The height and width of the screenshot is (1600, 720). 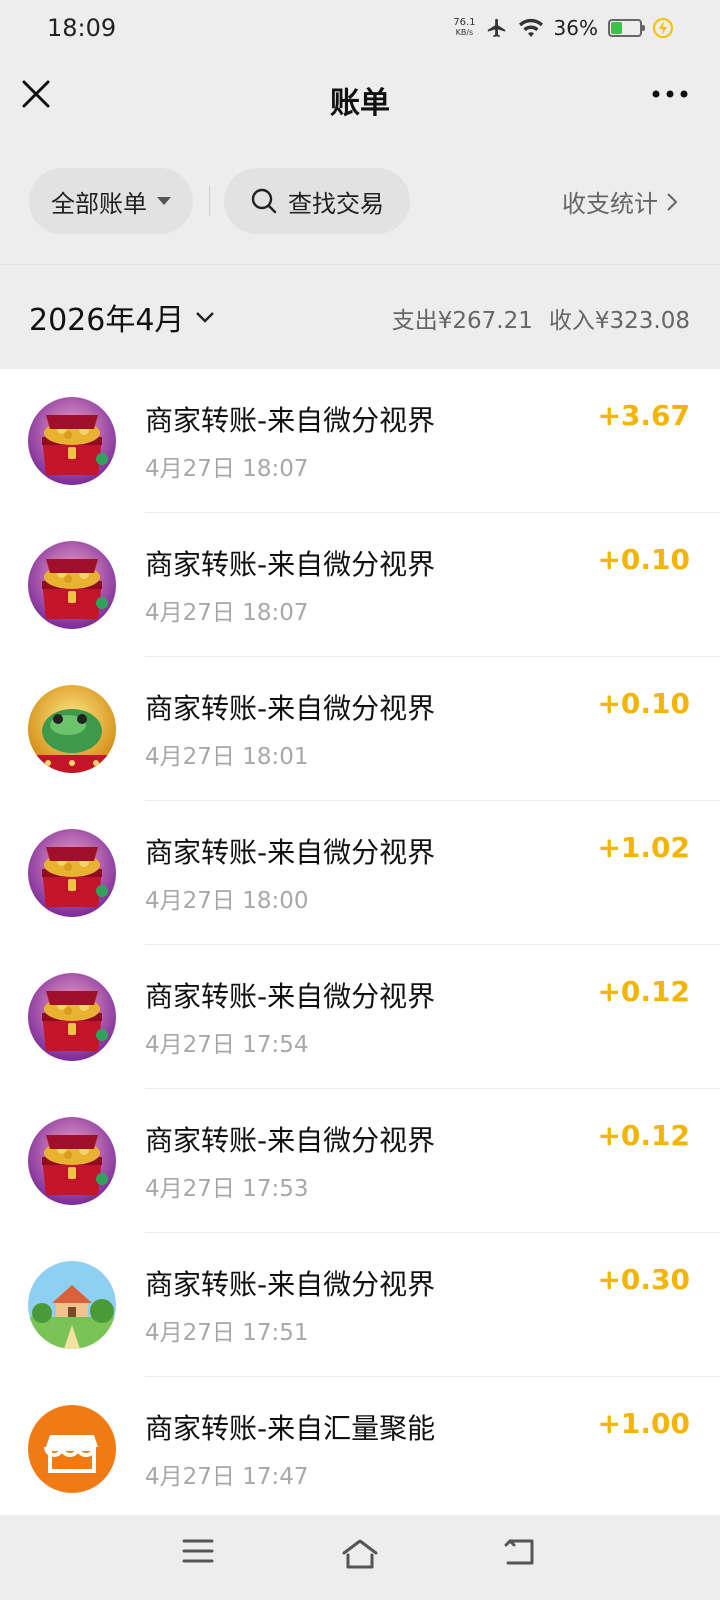 What do you see at coordinates (72, 1305) in the screenshot?
I see `cartoon-village-avatar` at bounding box center [72, 1305].